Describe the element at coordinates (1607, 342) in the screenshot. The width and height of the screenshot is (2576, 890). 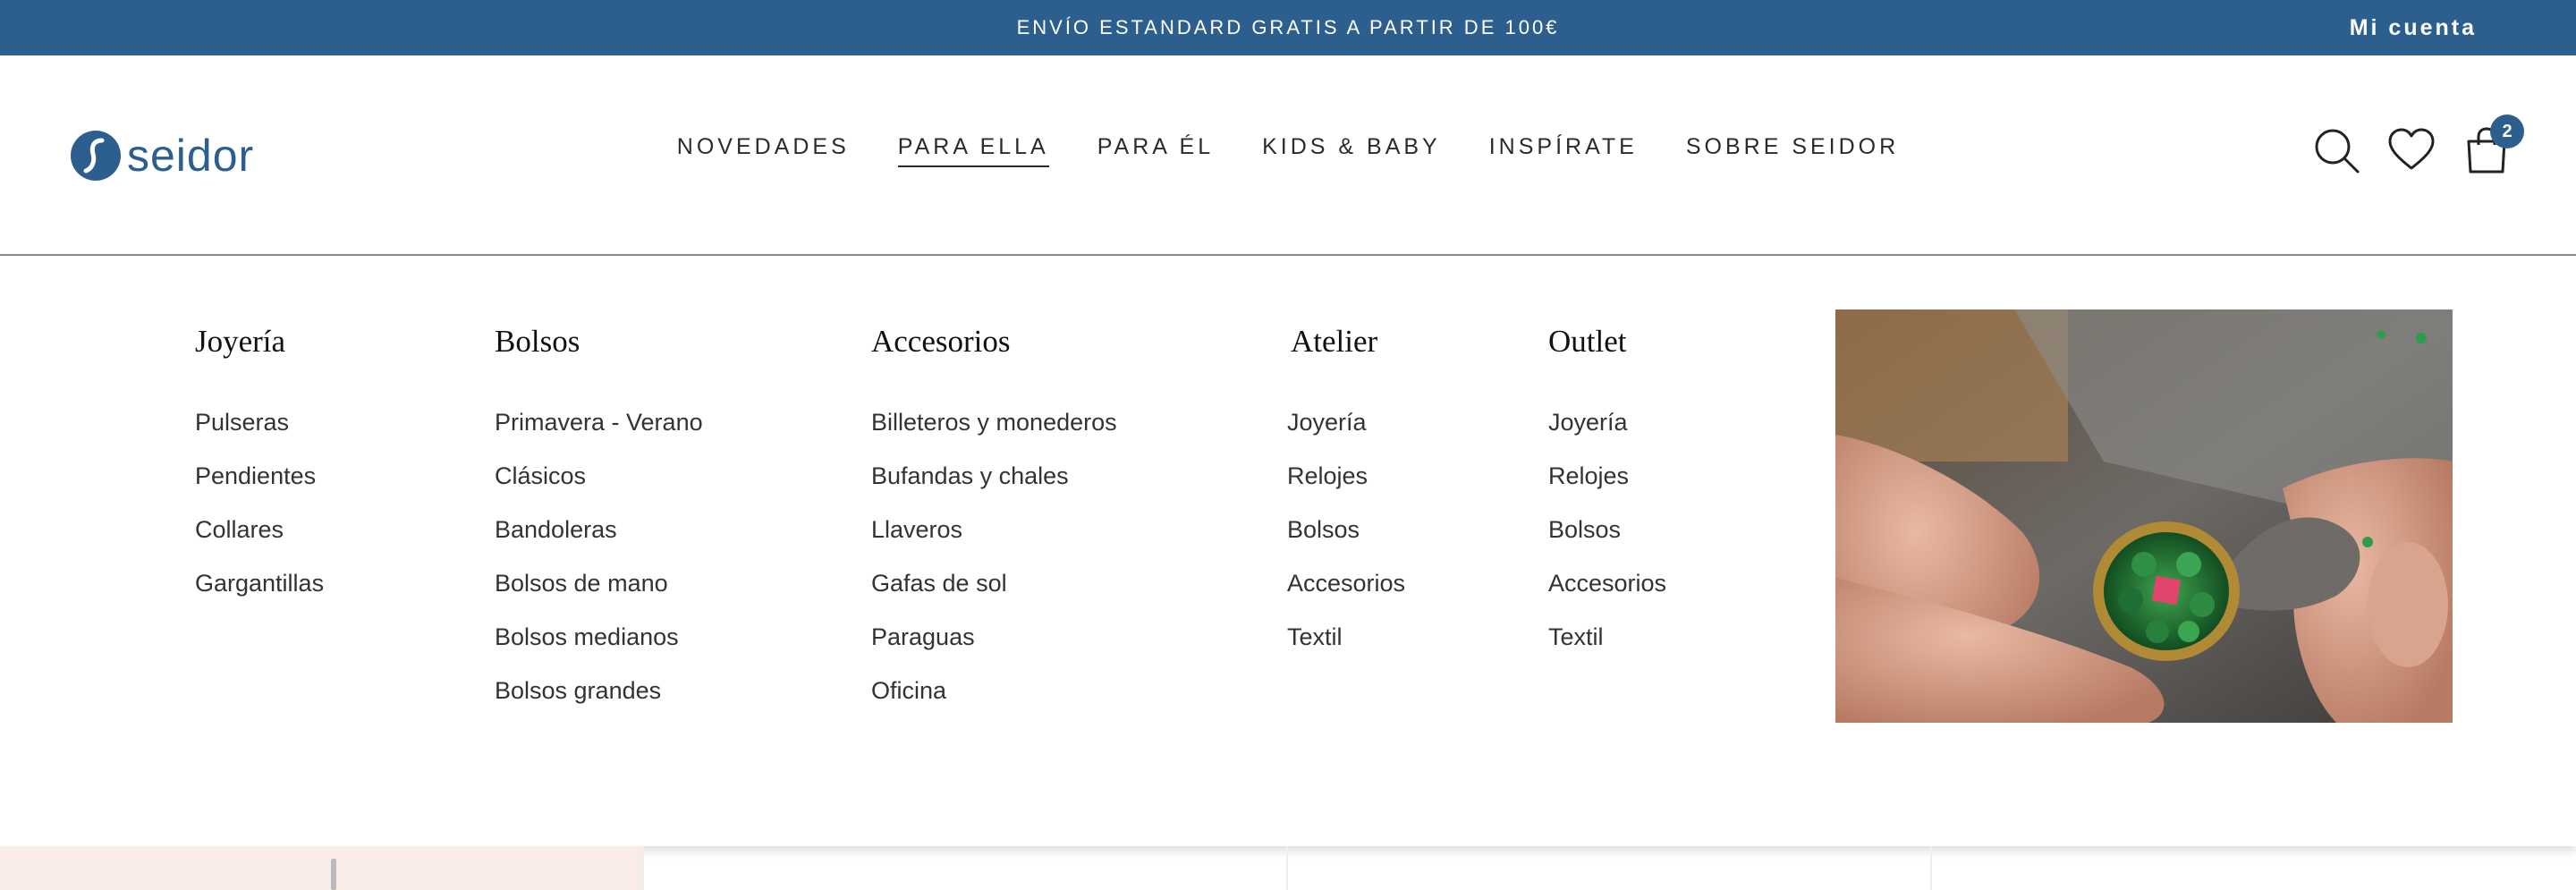
I see `menu-heading: Outlet` at that location.